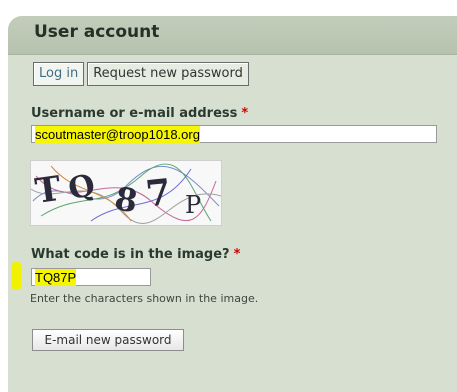 The width and height of the screenshot is (457, 392). I want to click on captcha-char-5: P, so click(193, 205).